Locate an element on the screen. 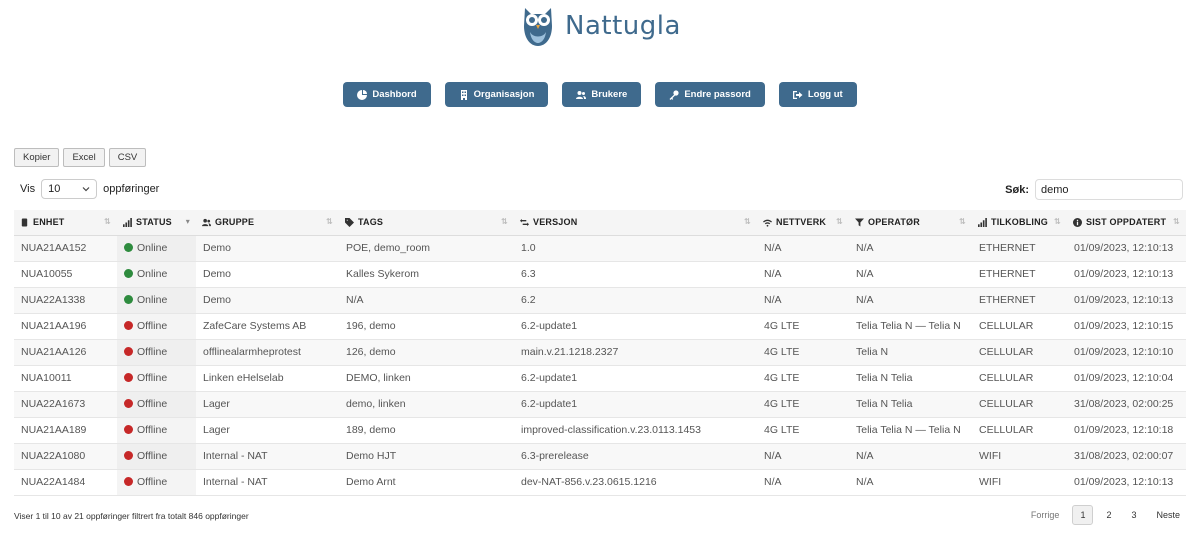 The height and width of the screenshot is (536, 1200). pagination-page-2: 2 is located at coordinates (1108, 515).